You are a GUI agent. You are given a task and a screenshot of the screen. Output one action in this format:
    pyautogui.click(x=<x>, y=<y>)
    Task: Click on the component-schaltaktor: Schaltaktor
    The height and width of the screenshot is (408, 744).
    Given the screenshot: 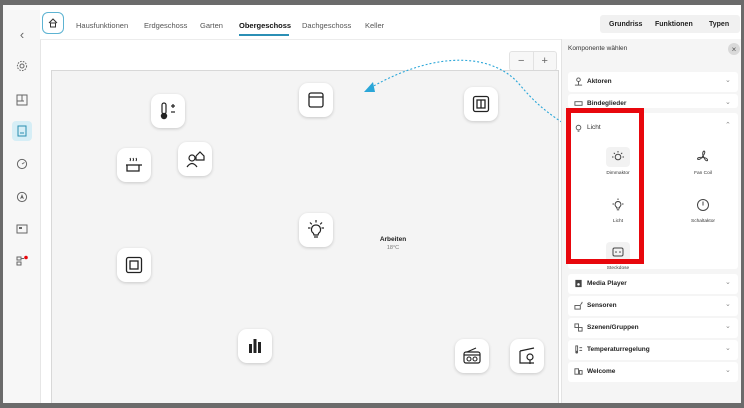 What is the action you would take?
    pyautogui.click(x=703, y=209)
    